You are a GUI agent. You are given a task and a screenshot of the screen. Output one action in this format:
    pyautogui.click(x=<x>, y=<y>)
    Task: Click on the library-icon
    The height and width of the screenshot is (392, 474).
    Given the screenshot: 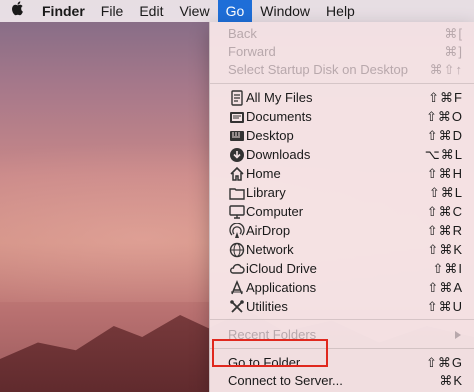 What is the action you would take?
    pyautogui.click(x=237, y=193)
    